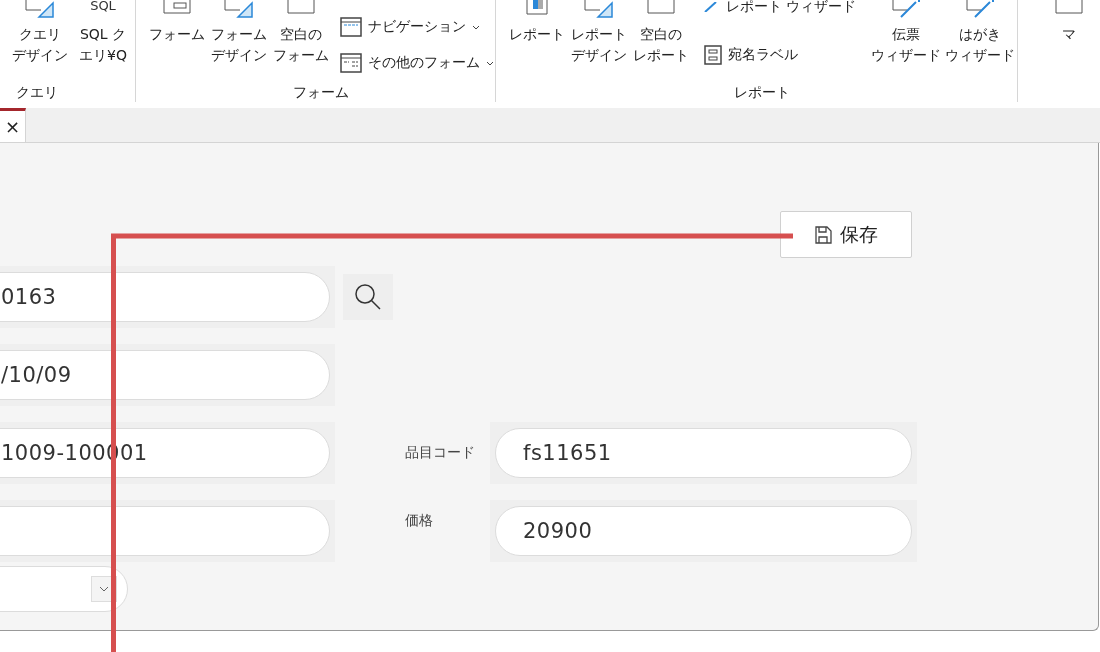  I want to click on ribbon-button: 空白の フォーム, so click(301, 40).